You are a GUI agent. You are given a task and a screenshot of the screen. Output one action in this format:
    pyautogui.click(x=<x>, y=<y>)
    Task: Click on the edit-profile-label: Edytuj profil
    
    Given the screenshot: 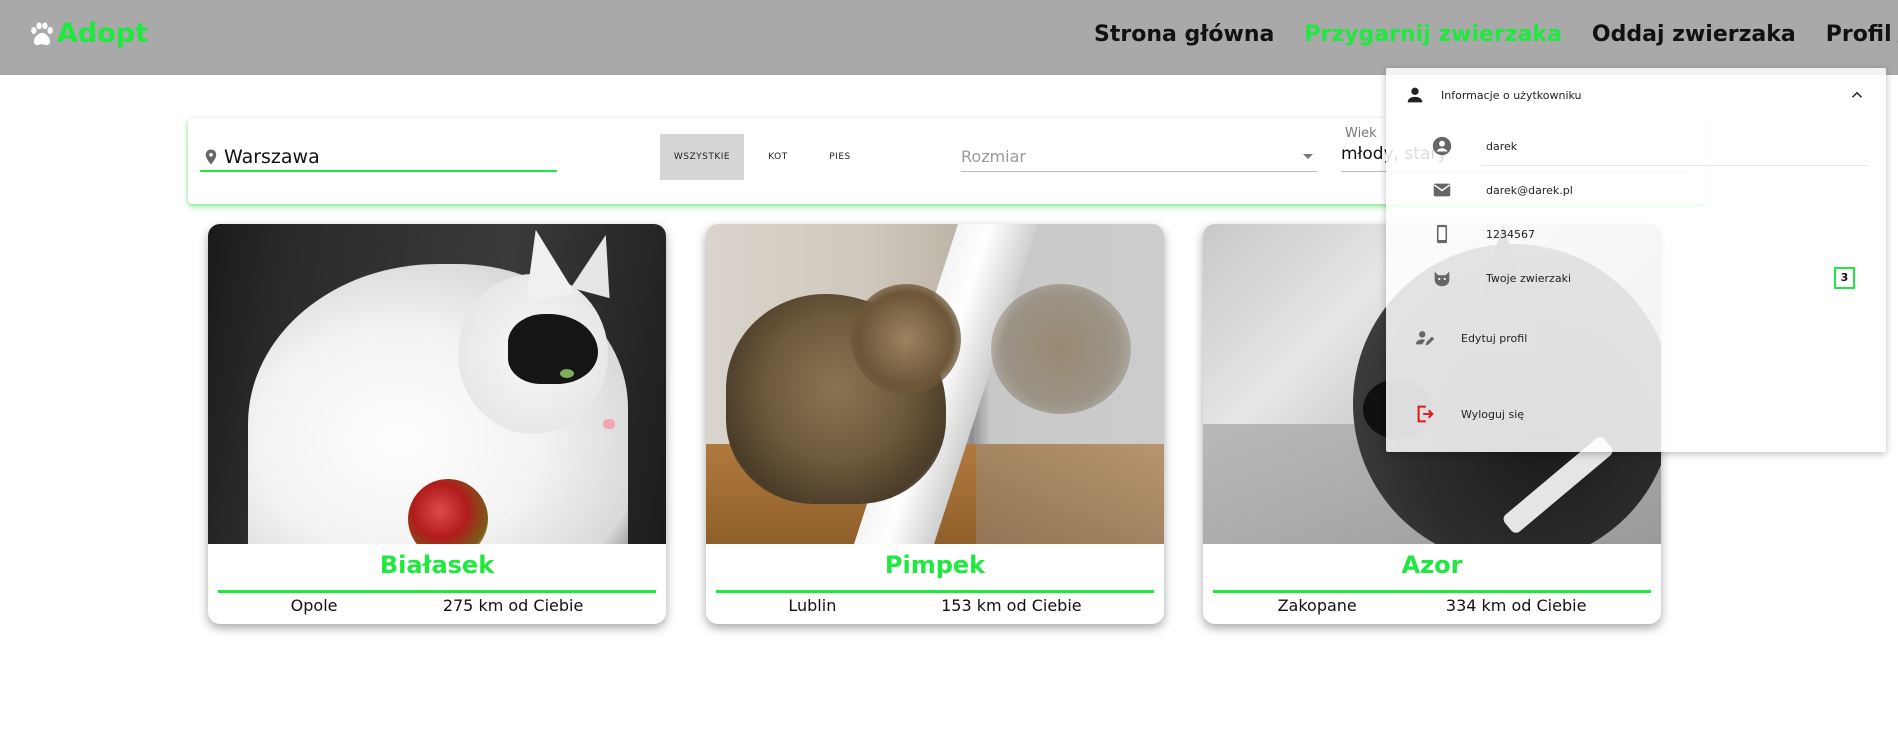 What is the action you would take?
    pyautogui.click(x=1494, y=338)
    